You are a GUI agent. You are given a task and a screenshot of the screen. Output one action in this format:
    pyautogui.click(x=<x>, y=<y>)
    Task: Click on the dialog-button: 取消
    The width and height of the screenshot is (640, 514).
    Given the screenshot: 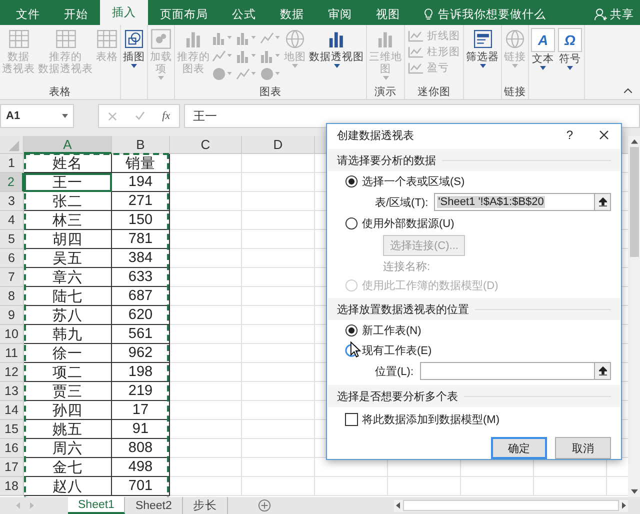 What is the action you would take?
    pyautogui.click(x=583, y=448)
    